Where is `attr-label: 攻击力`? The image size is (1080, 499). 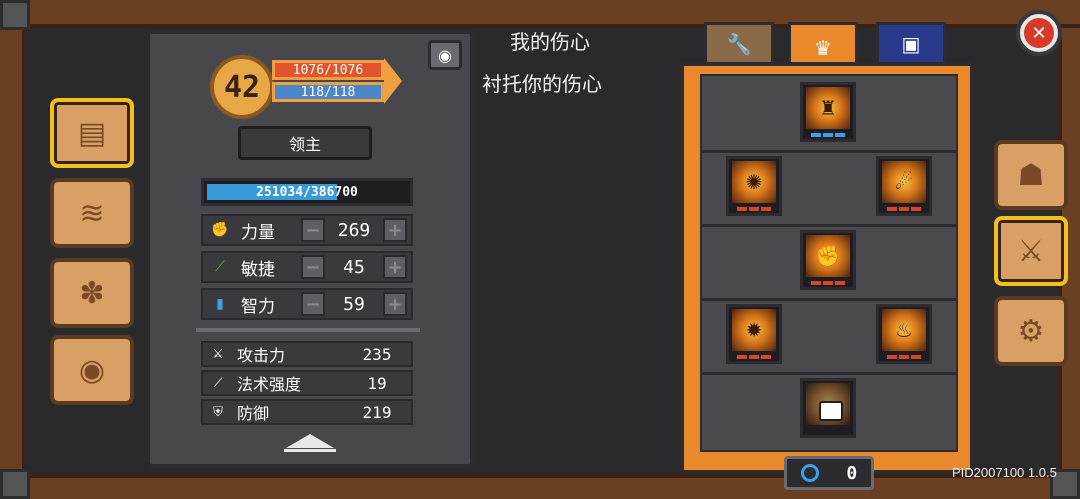
attr-label: 攻击力 is located at coordinates (261, 355).